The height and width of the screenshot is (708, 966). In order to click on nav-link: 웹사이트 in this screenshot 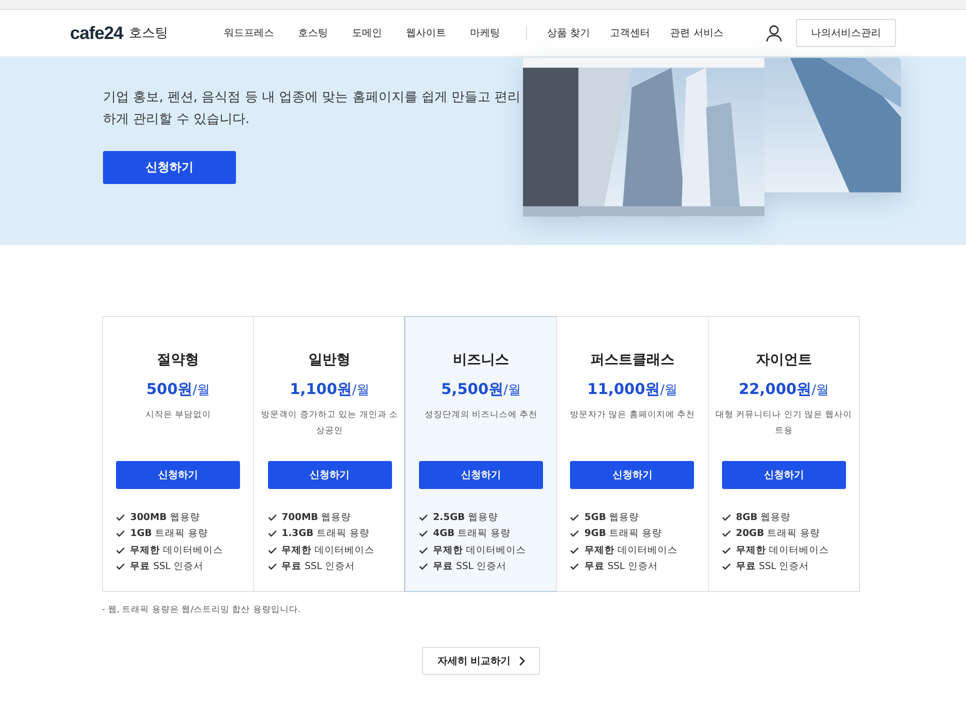, I will do `click(426, 33)`.